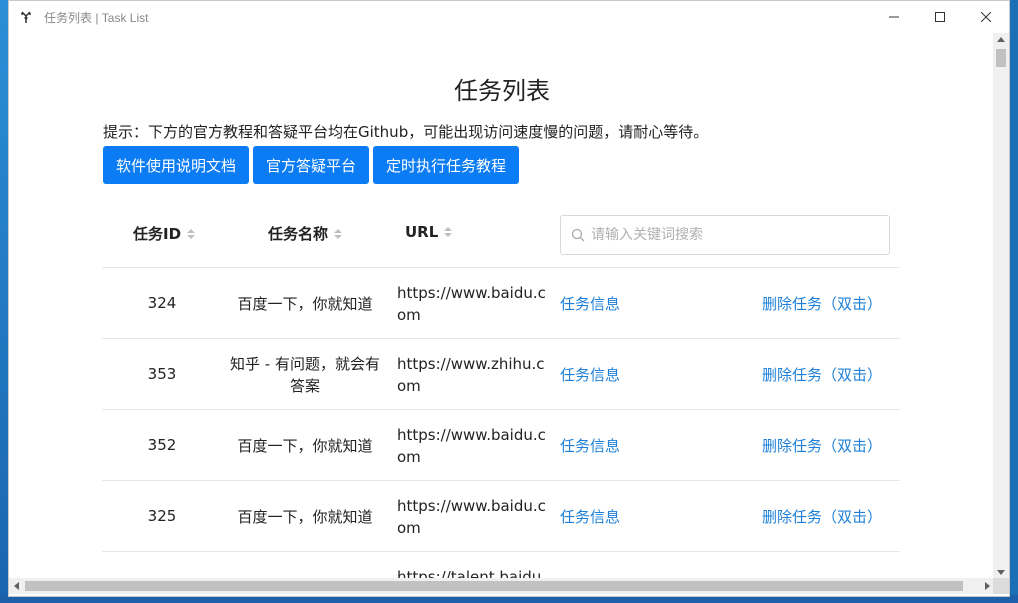  Describe the element at coordinates (1001, 572) in the screenshot. I see `scroll-down-icon` at that location.